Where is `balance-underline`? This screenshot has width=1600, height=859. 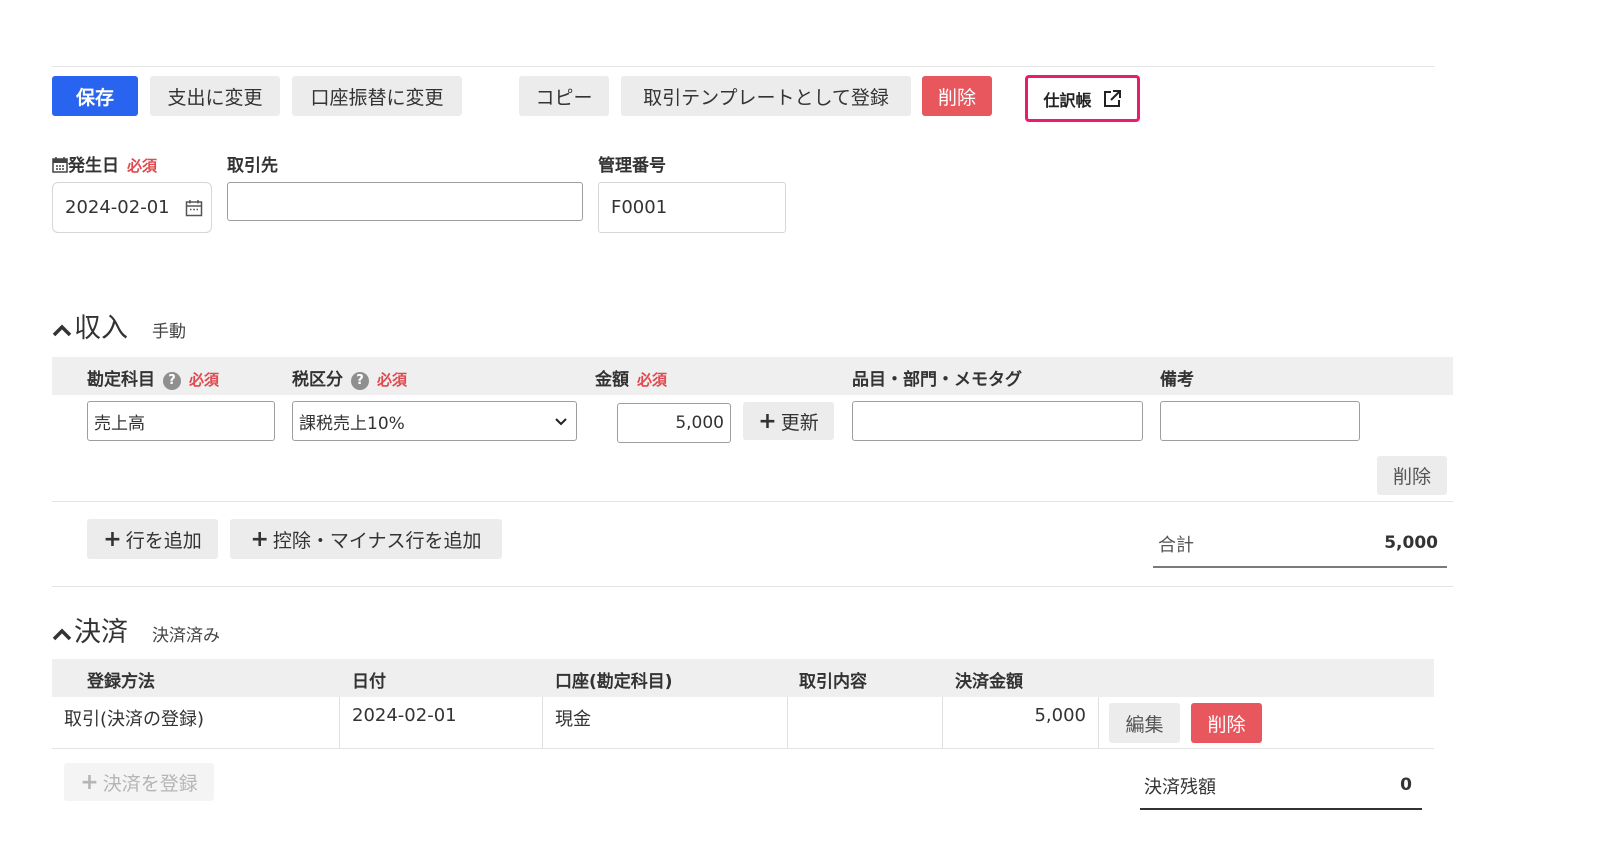
balance-underline is located at coordinates (1281, 809).